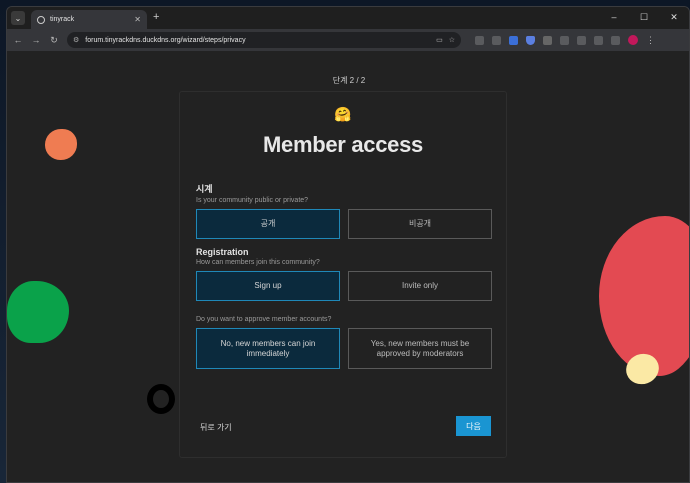  Describe the element at coordinates (344, 286) in the screenshot. I see `option-group: Sign up Invite only` at that location.